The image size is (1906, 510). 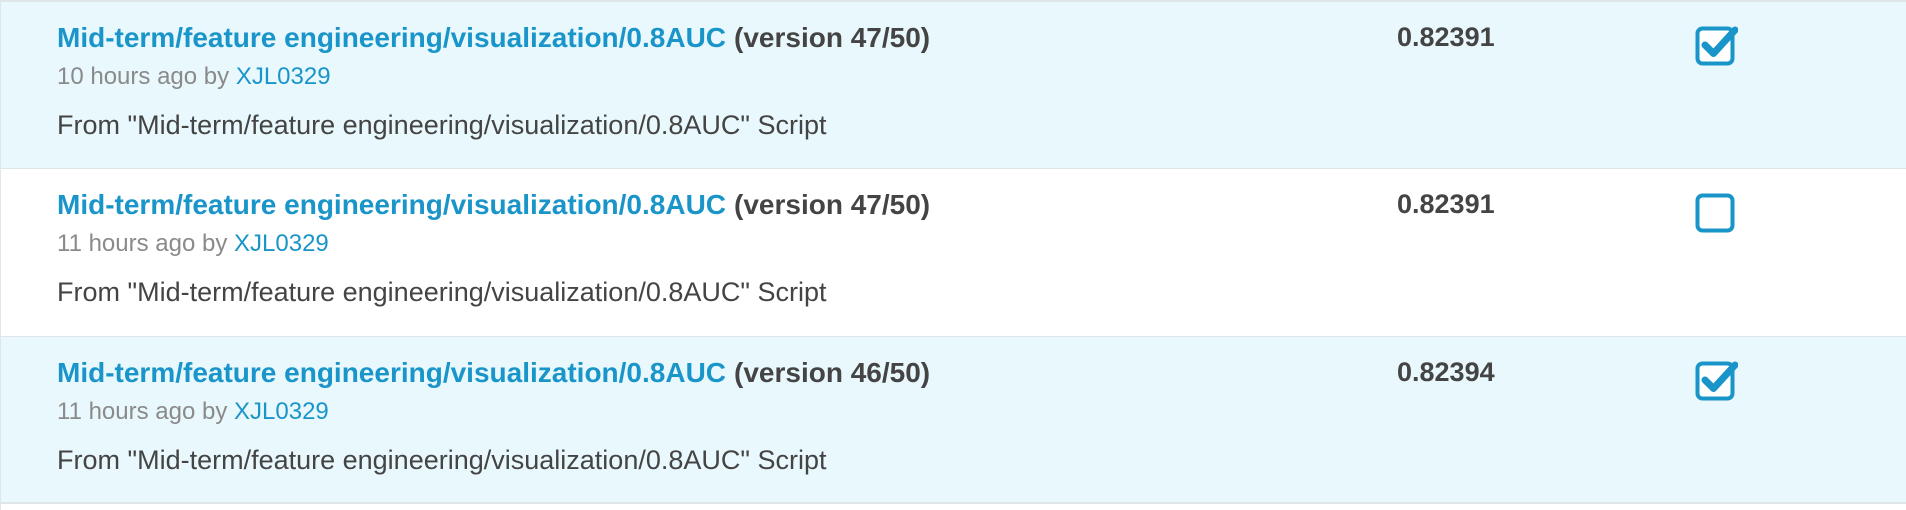 What do you see at coordinates (832, 372) in the screenshot?
I see `submission-version: (version 46/50)` at bounding box center [832, 372].